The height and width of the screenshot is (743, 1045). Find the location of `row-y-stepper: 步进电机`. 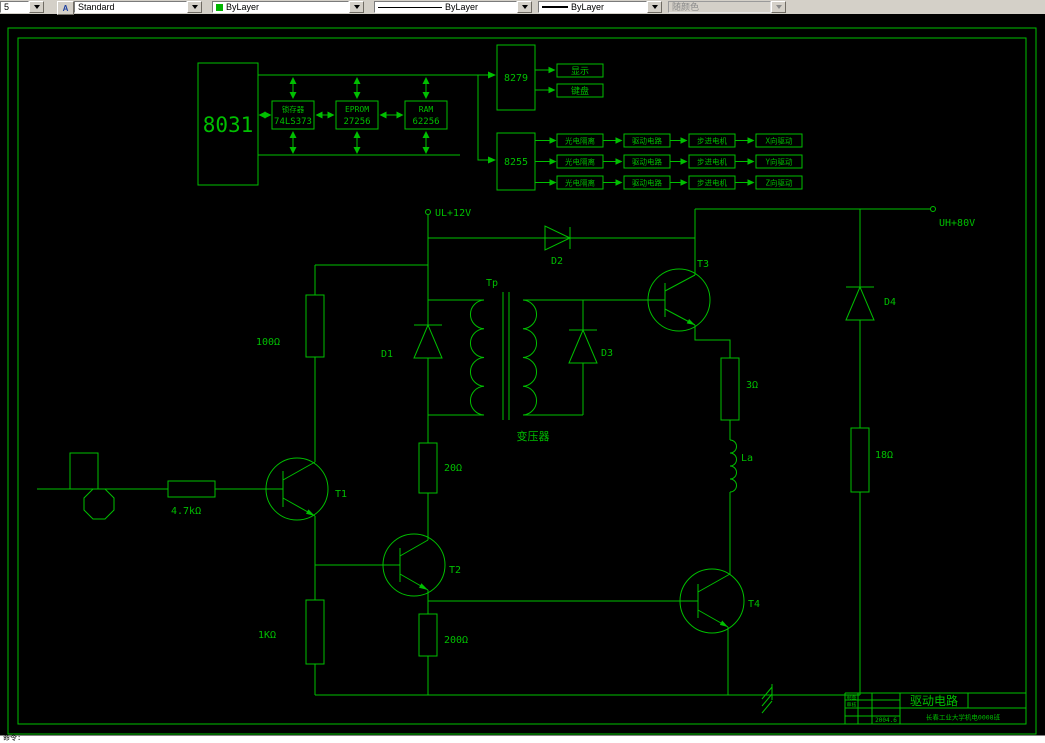

row-y-stepper: 步进电机 is located at coordinates (712, 162).